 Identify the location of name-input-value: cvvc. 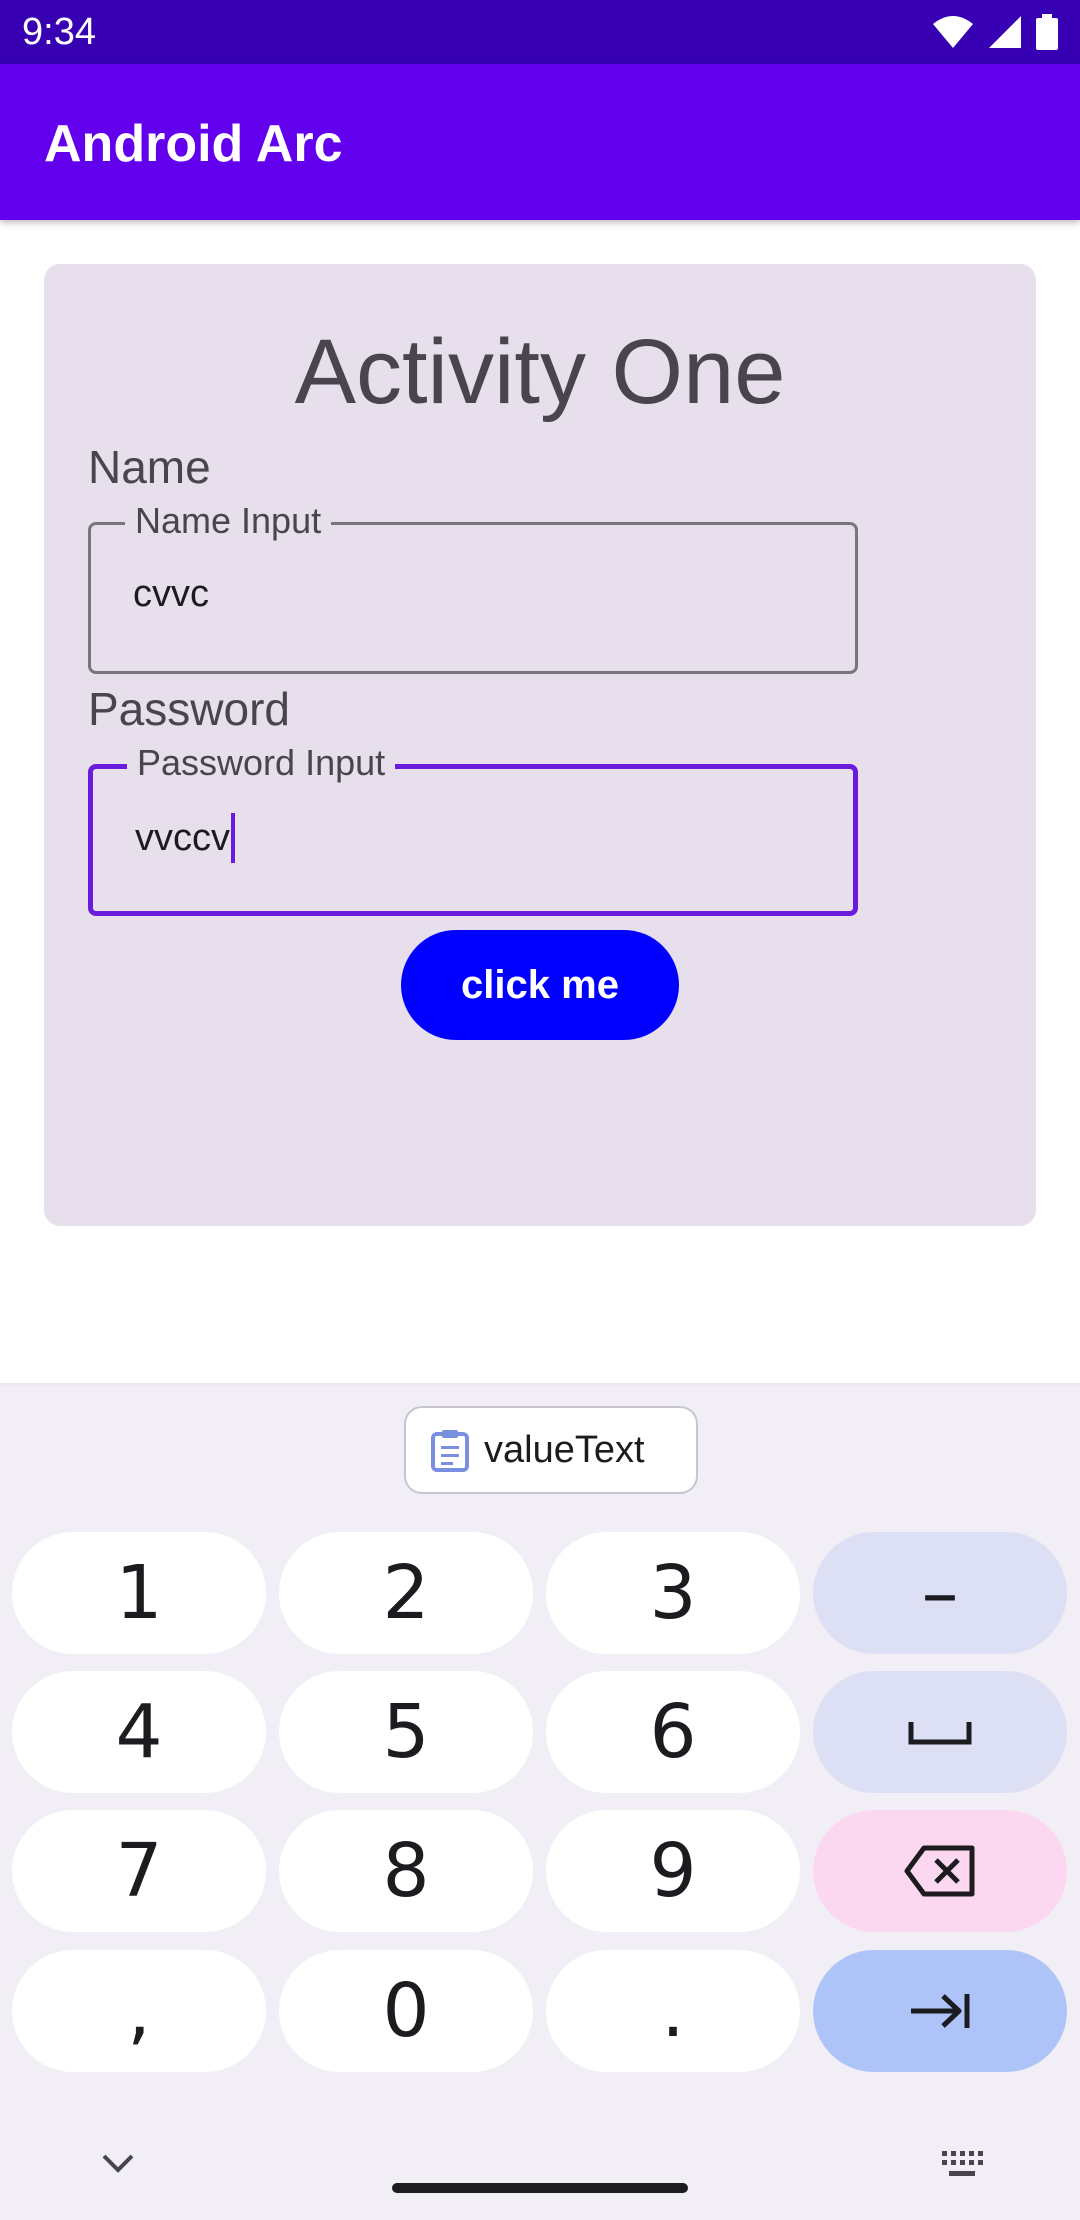
(171, 594).